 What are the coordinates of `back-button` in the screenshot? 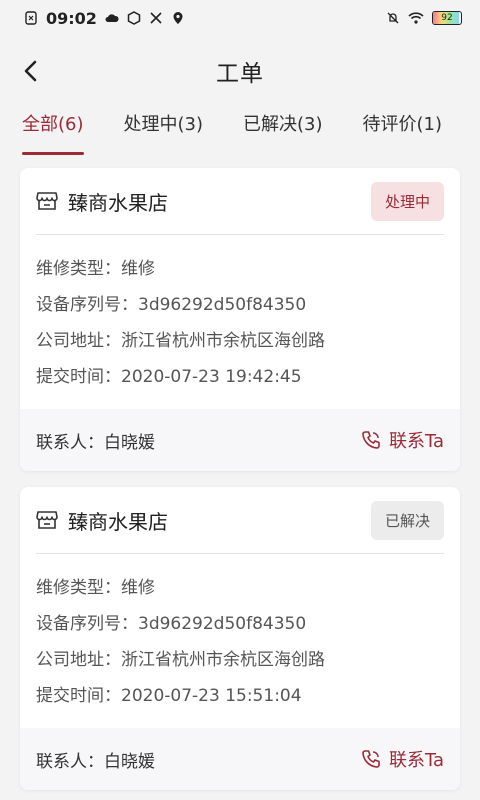 It's located at (31, 71).